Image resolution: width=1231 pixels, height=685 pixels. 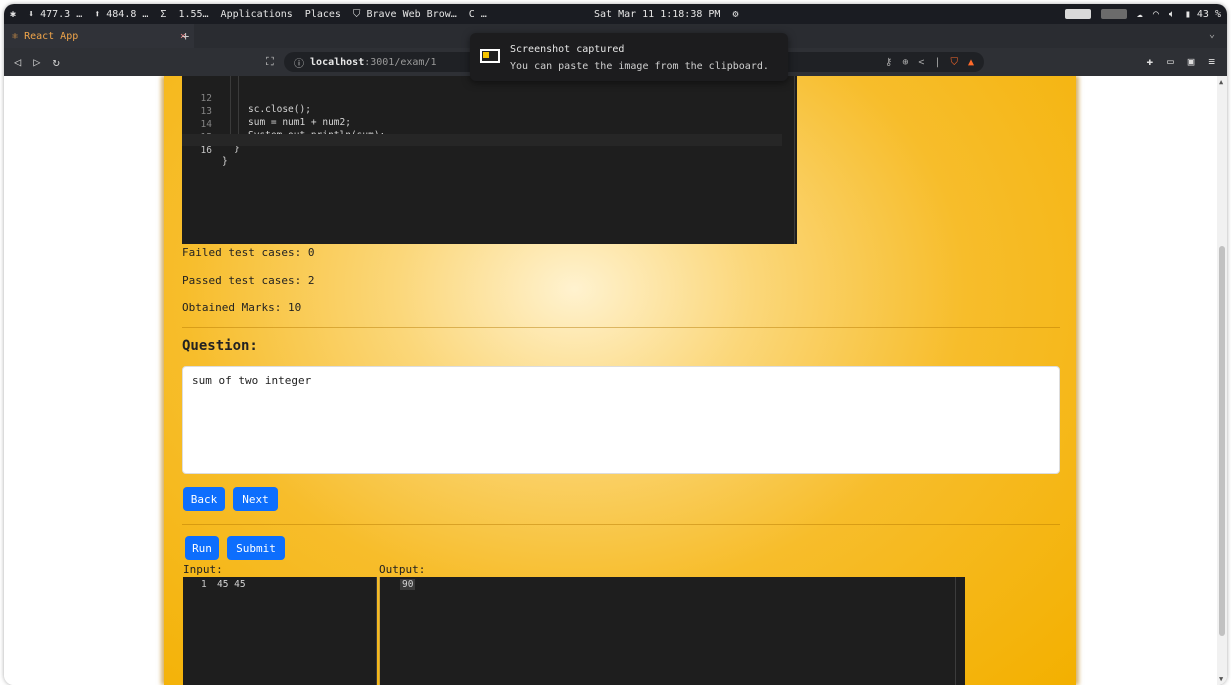 I want to click on notification-title: Screenshot captured, so click(x=567, y=49).